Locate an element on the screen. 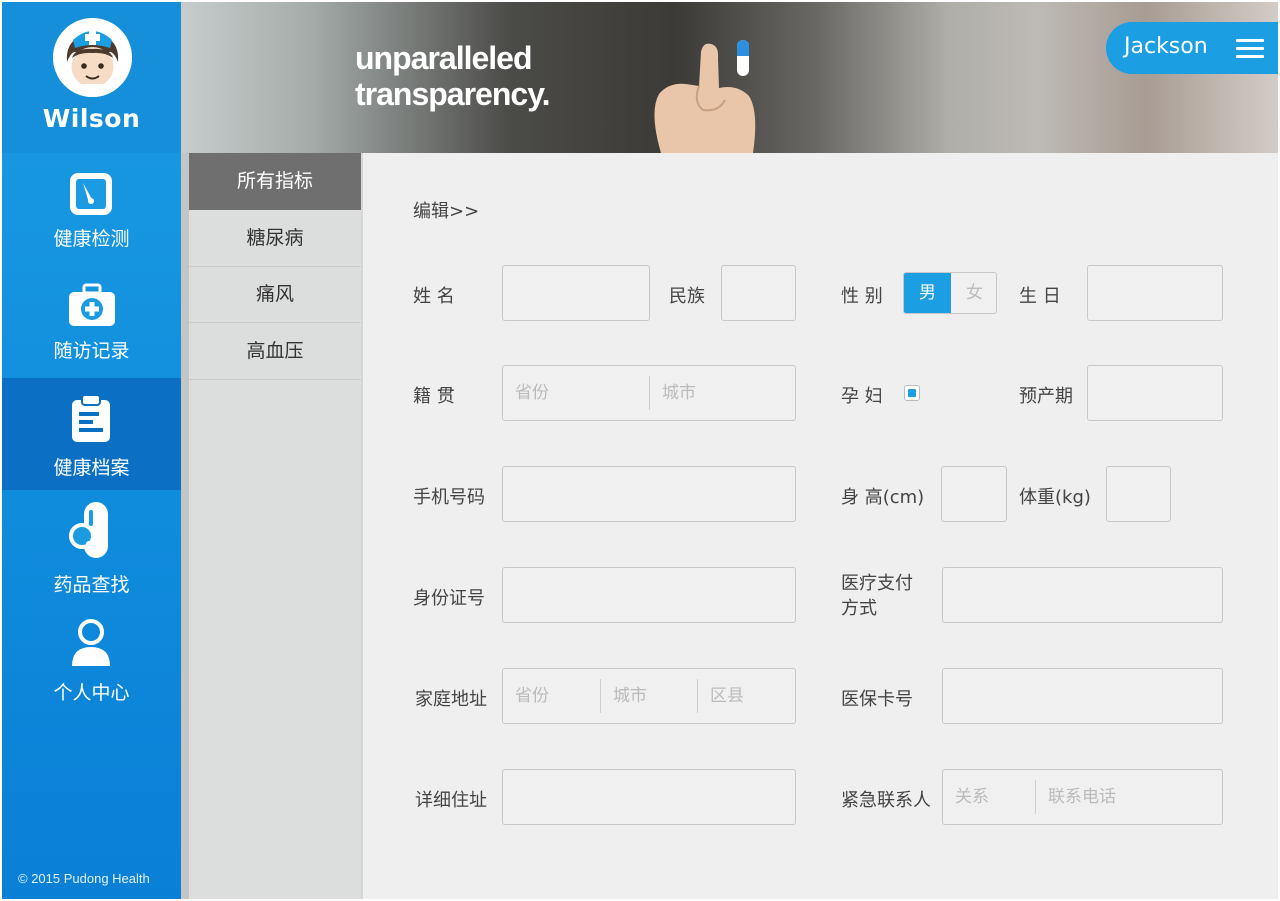 Image resolution: width=1280 pixels, height=901 pixels. ethnicity-label: 民族 is located at coordinates (687, 296).